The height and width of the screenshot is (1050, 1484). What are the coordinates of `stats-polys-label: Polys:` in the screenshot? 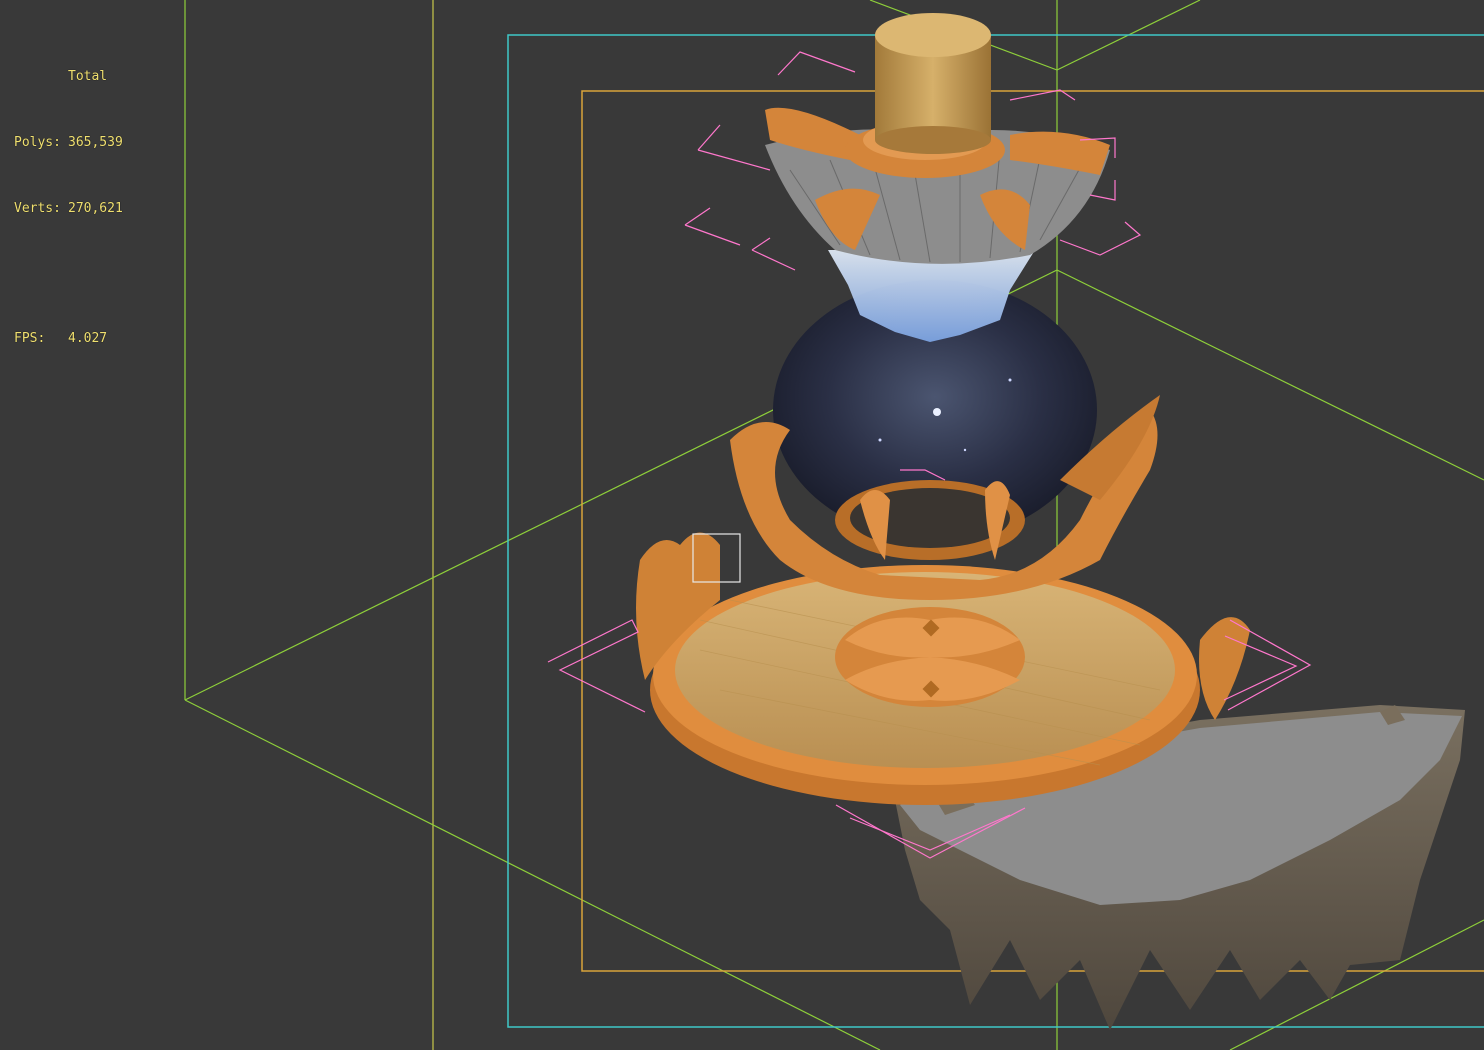 It's located at (37, 142).